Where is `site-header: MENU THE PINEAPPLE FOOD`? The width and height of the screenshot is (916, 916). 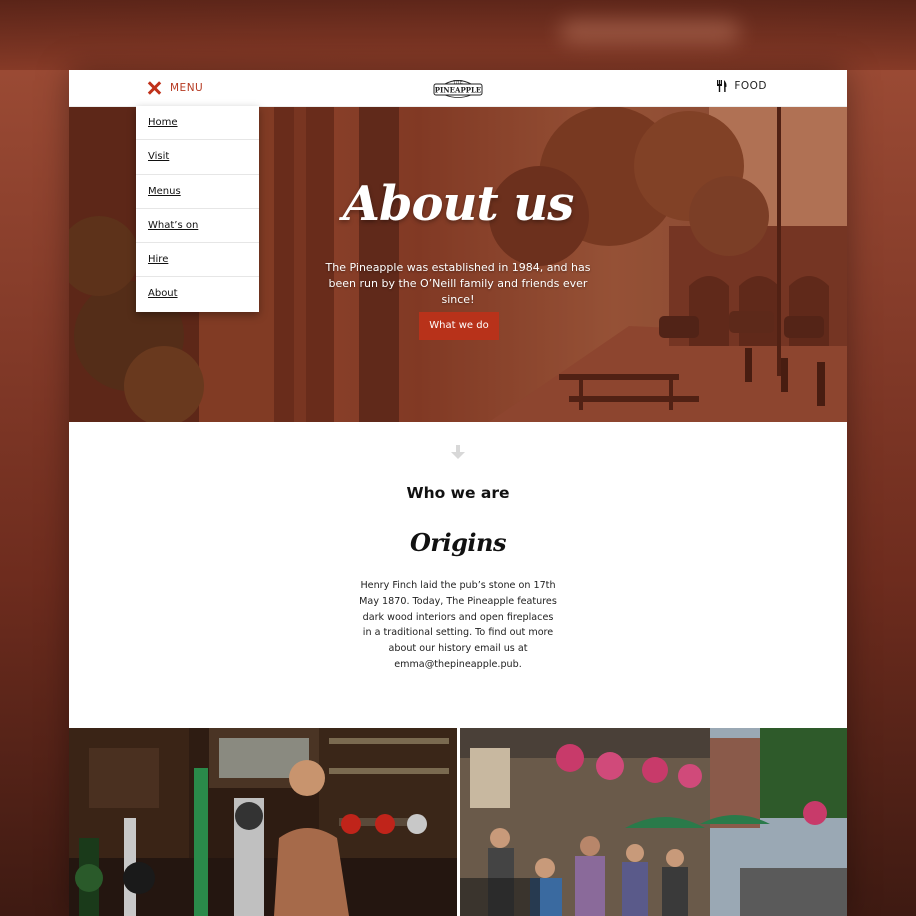 site-header: MENU THE PINEAPPLE FOOD is located at coordinates (458, 88).